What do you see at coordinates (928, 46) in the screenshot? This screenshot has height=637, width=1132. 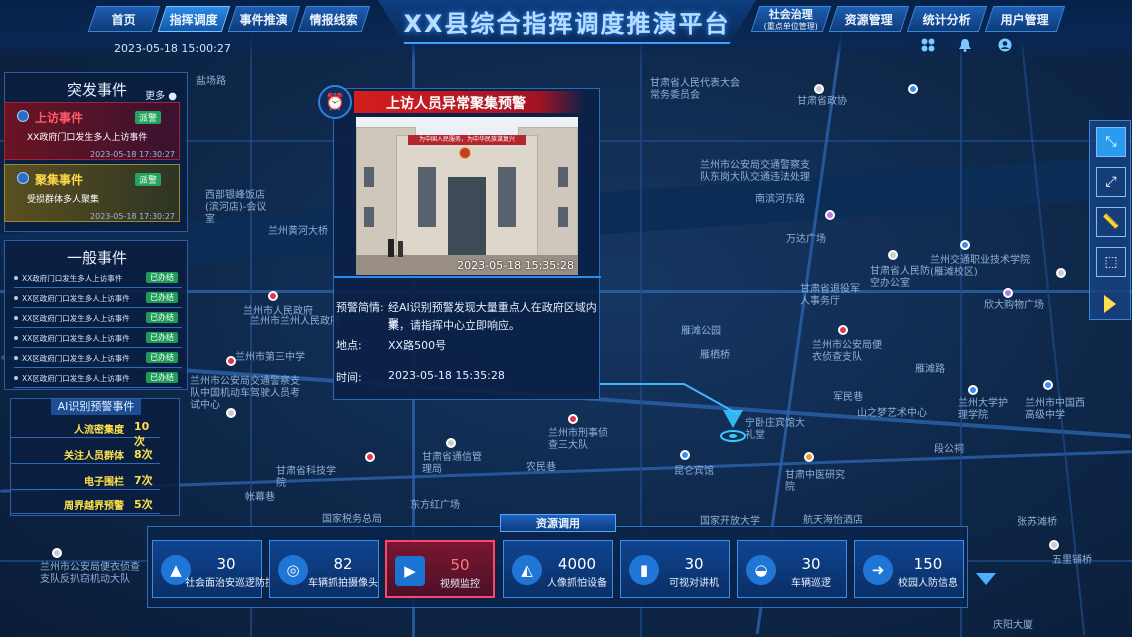 I see `grid-icon` at bounding box center [928, 46].